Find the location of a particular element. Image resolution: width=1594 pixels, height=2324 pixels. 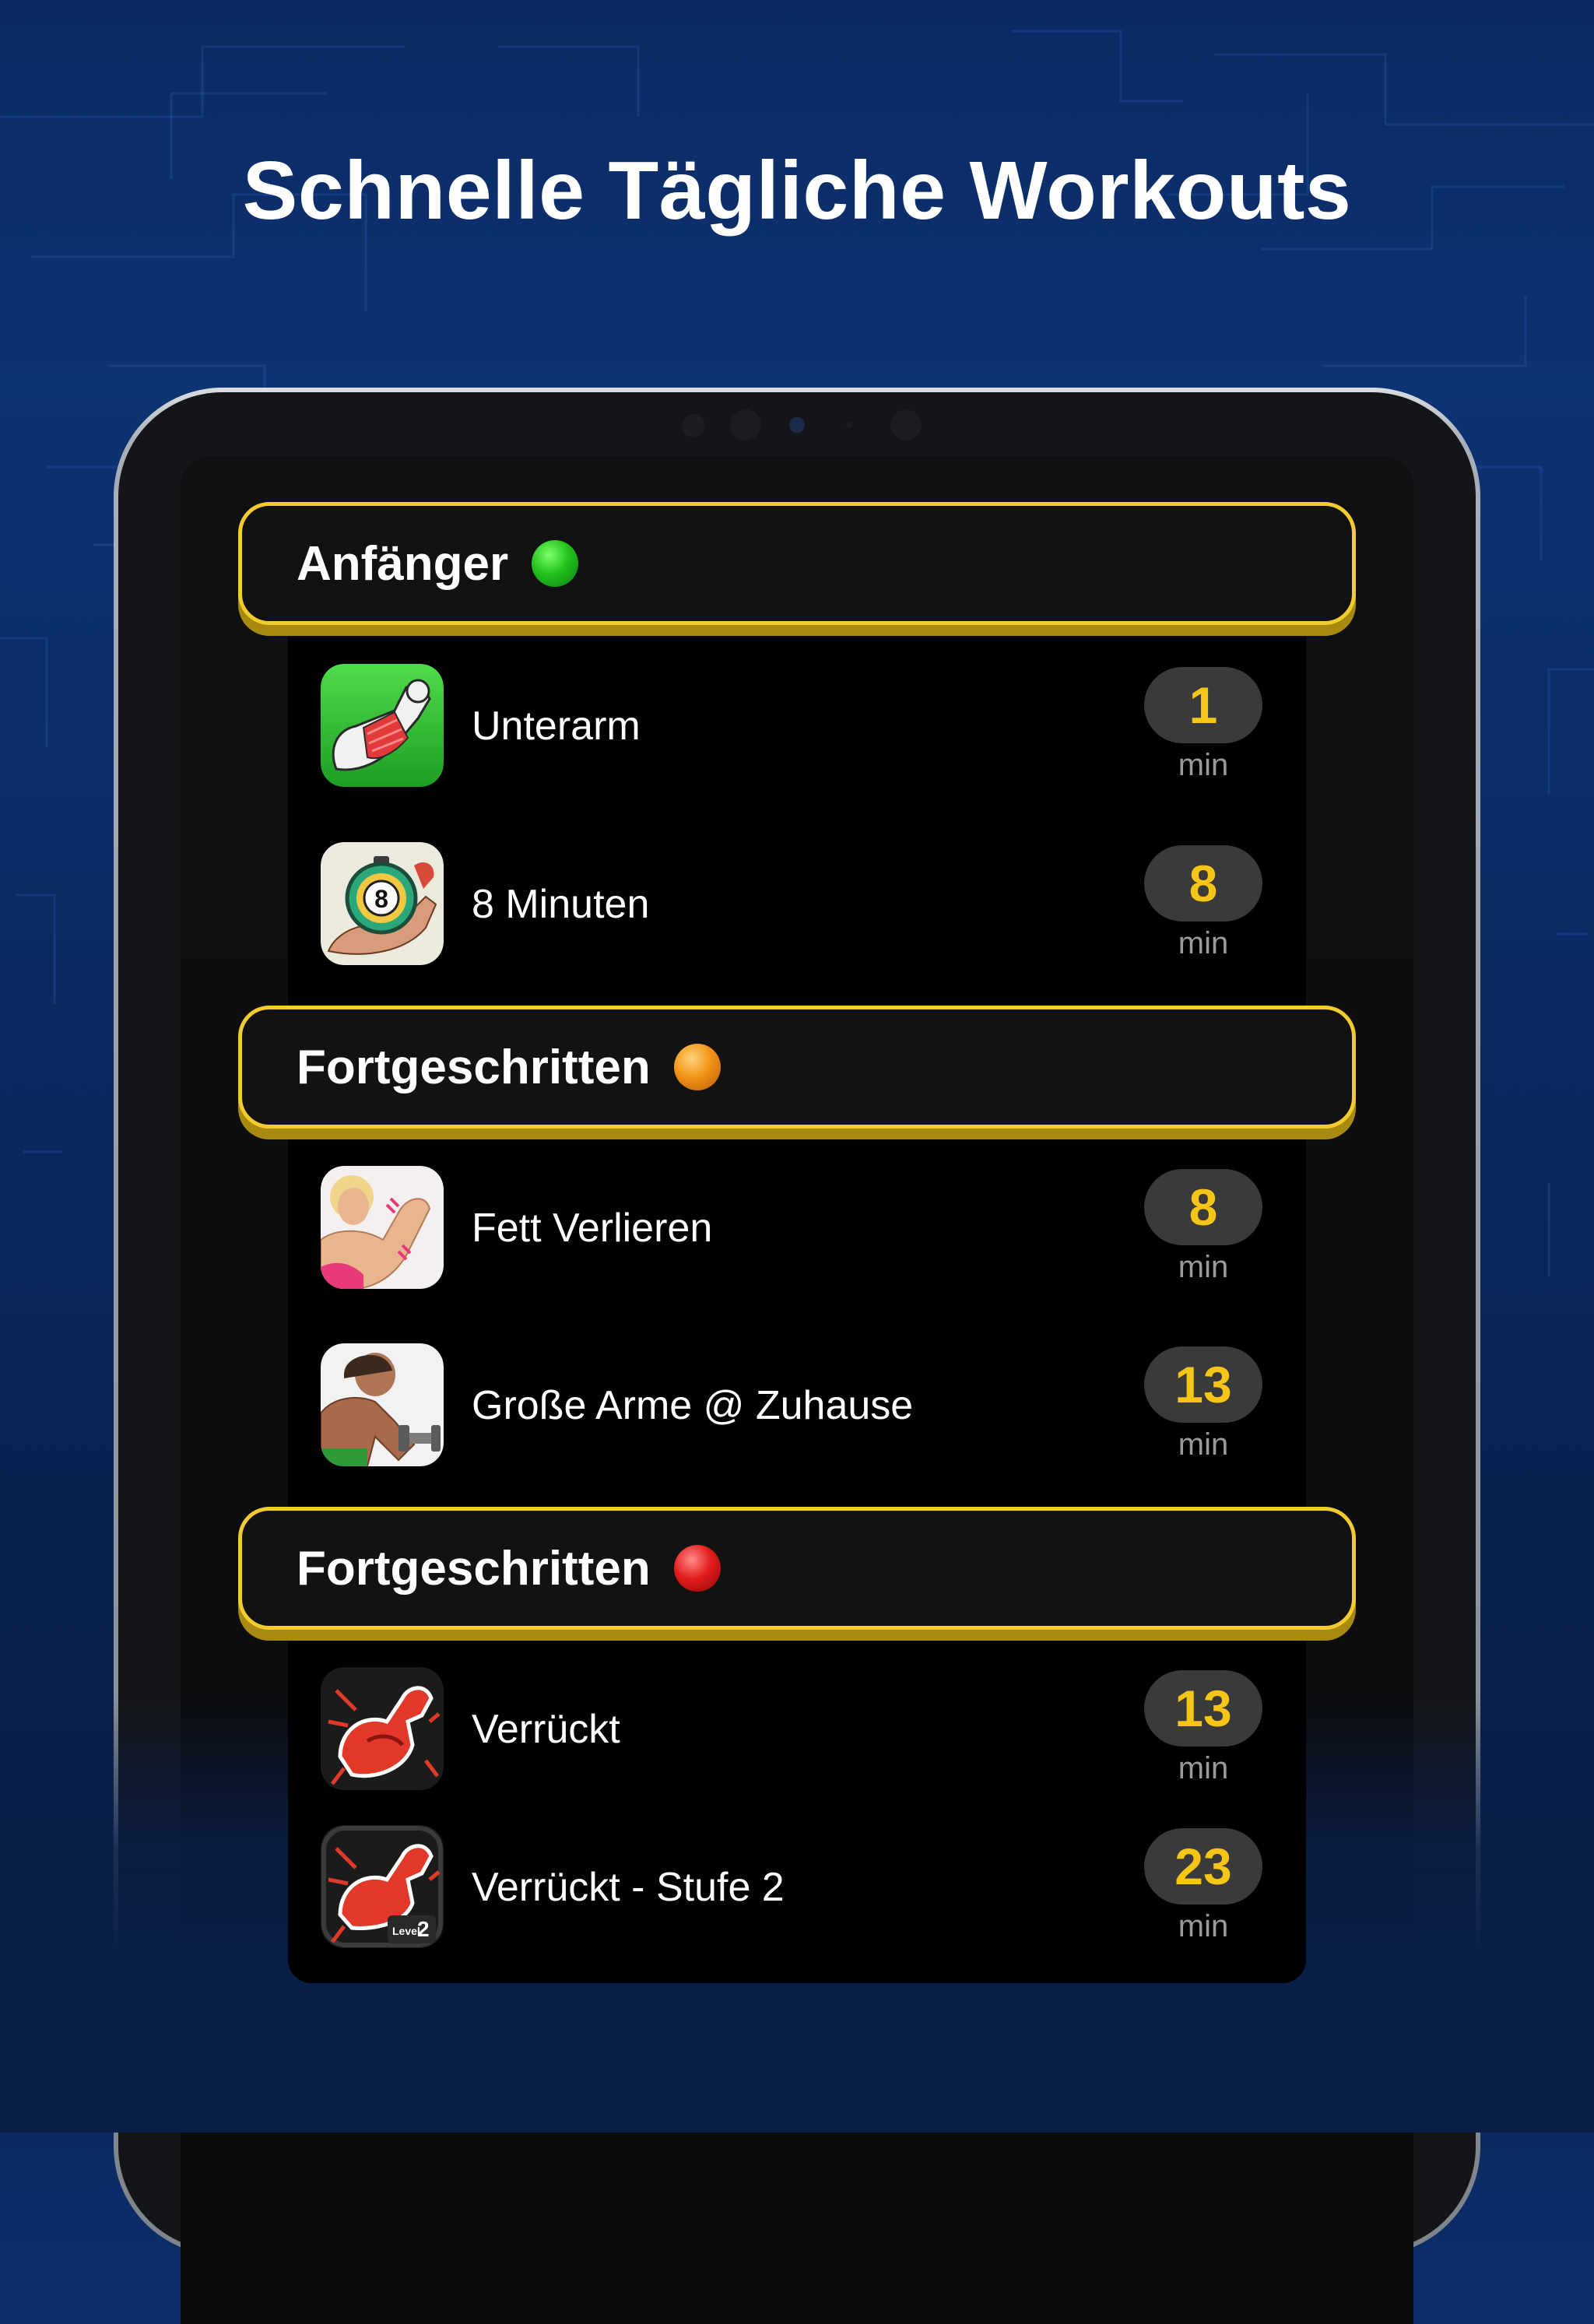

forearm-flex-icon is located at coordinates (382, 725).